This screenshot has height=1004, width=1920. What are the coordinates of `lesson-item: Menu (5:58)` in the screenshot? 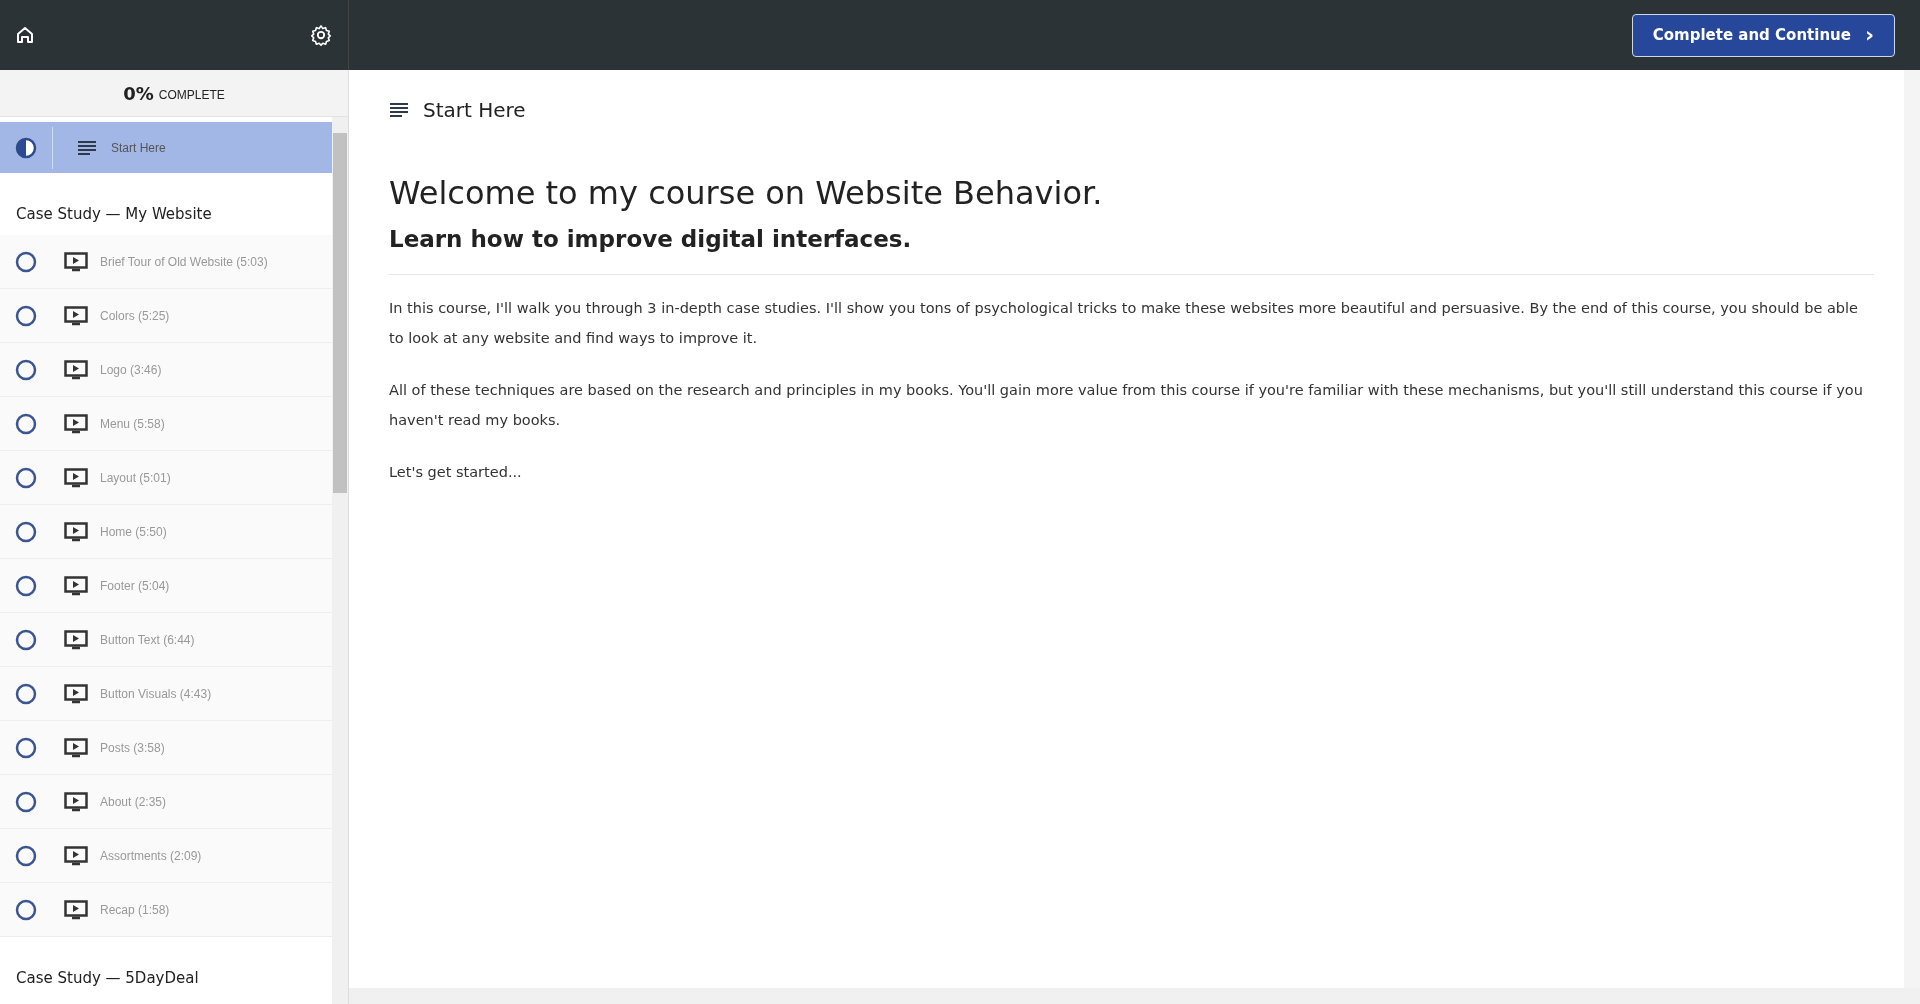 It's located at (166, 424).